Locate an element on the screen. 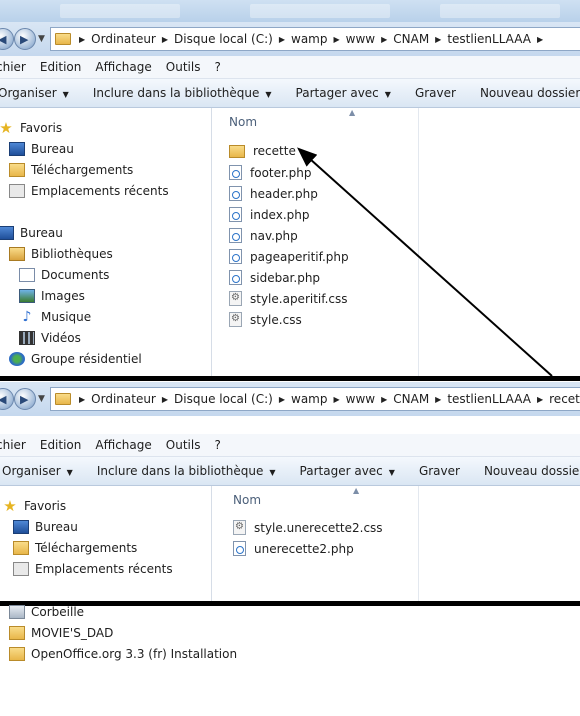 The width and height of the screenshot is (580, 716). file-row-nav-php: nav.php is located at coordinates (263, 235).